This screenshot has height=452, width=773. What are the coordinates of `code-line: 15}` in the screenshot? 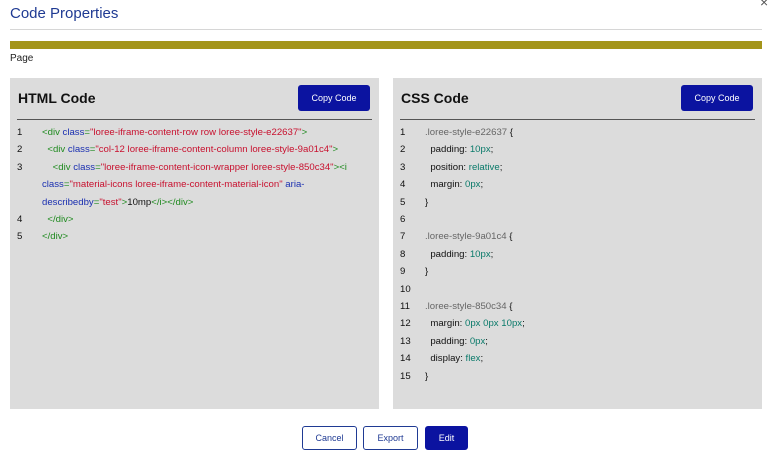 It's located at (577, 376).